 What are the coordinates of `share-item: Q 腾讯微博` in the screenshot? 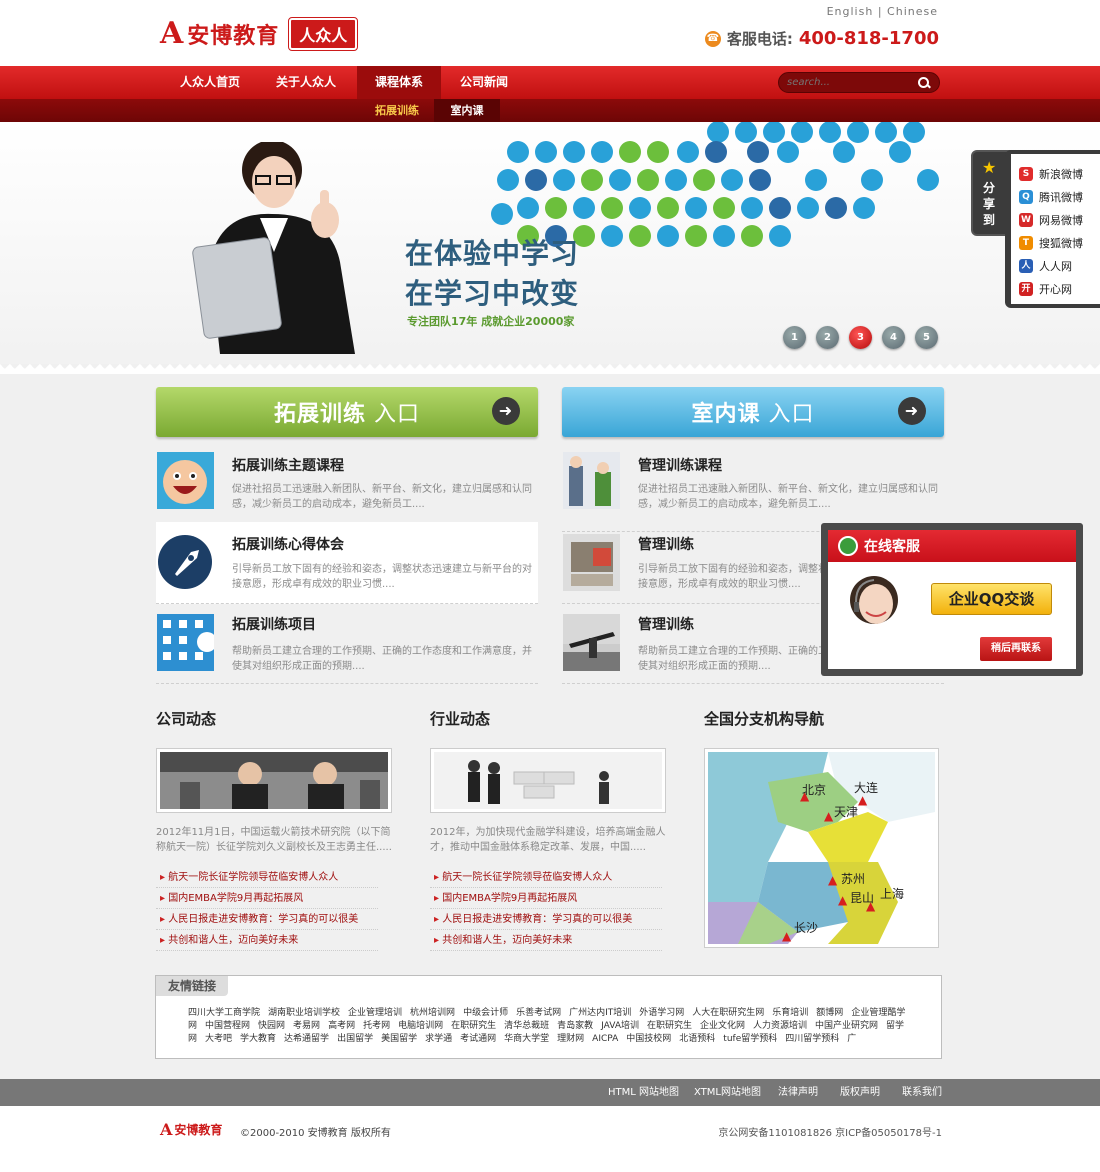 It's located at (1059, 196).